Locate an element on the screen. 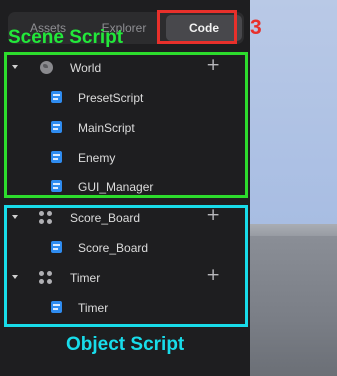 This screenshot has width=337, height=376. step-number: 3 is located at coordinates (256, 27).